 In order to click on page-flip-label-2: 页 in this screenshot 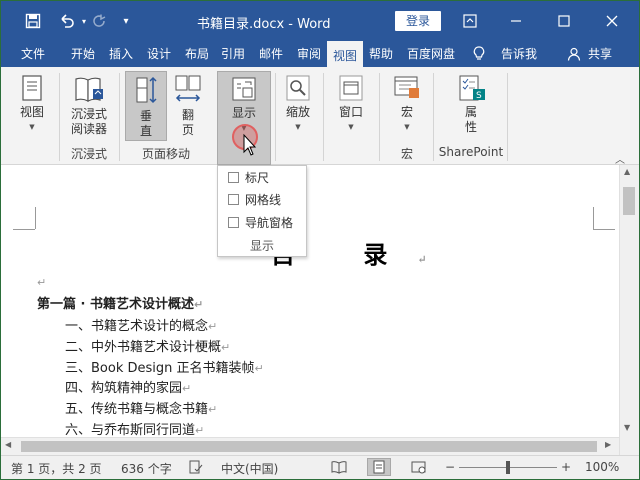, I will do `click(187, 130)`.